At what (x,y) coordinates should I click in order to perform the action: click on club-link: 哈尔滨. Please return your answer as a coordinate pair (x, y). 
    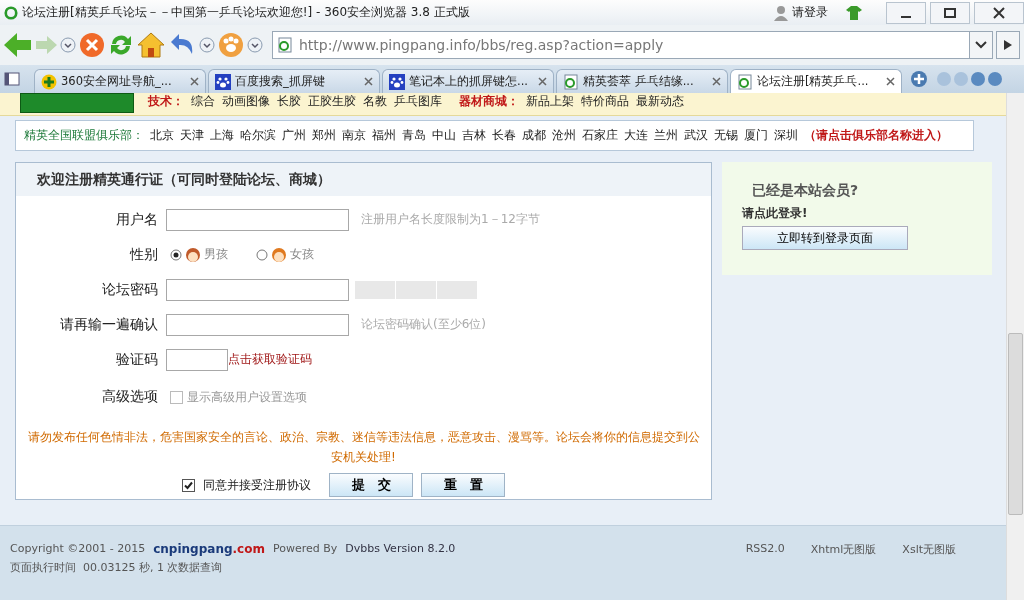
    Looking at the image, I should click on (258, 135).